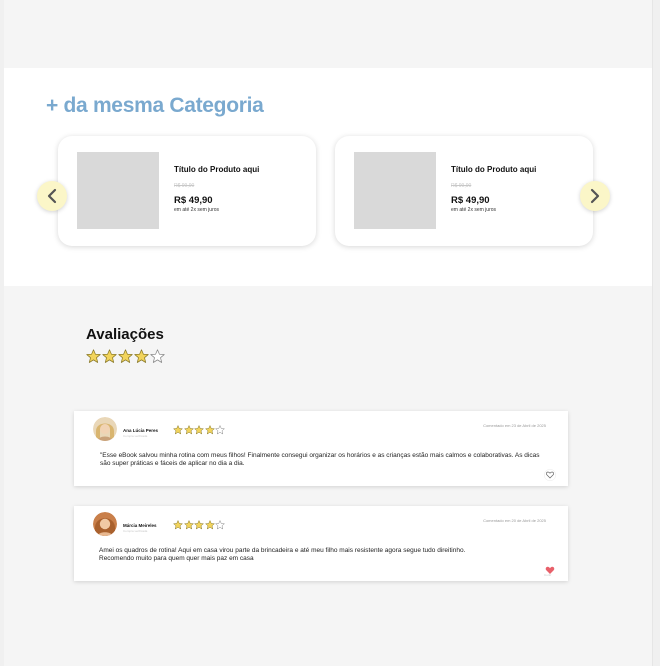 This screenshot has width=660, height=666. What do you see at coordinates (155, 105) in the screenshot?
I see `section-title: + da mesma Categoria` at bounding box center [155, 105].